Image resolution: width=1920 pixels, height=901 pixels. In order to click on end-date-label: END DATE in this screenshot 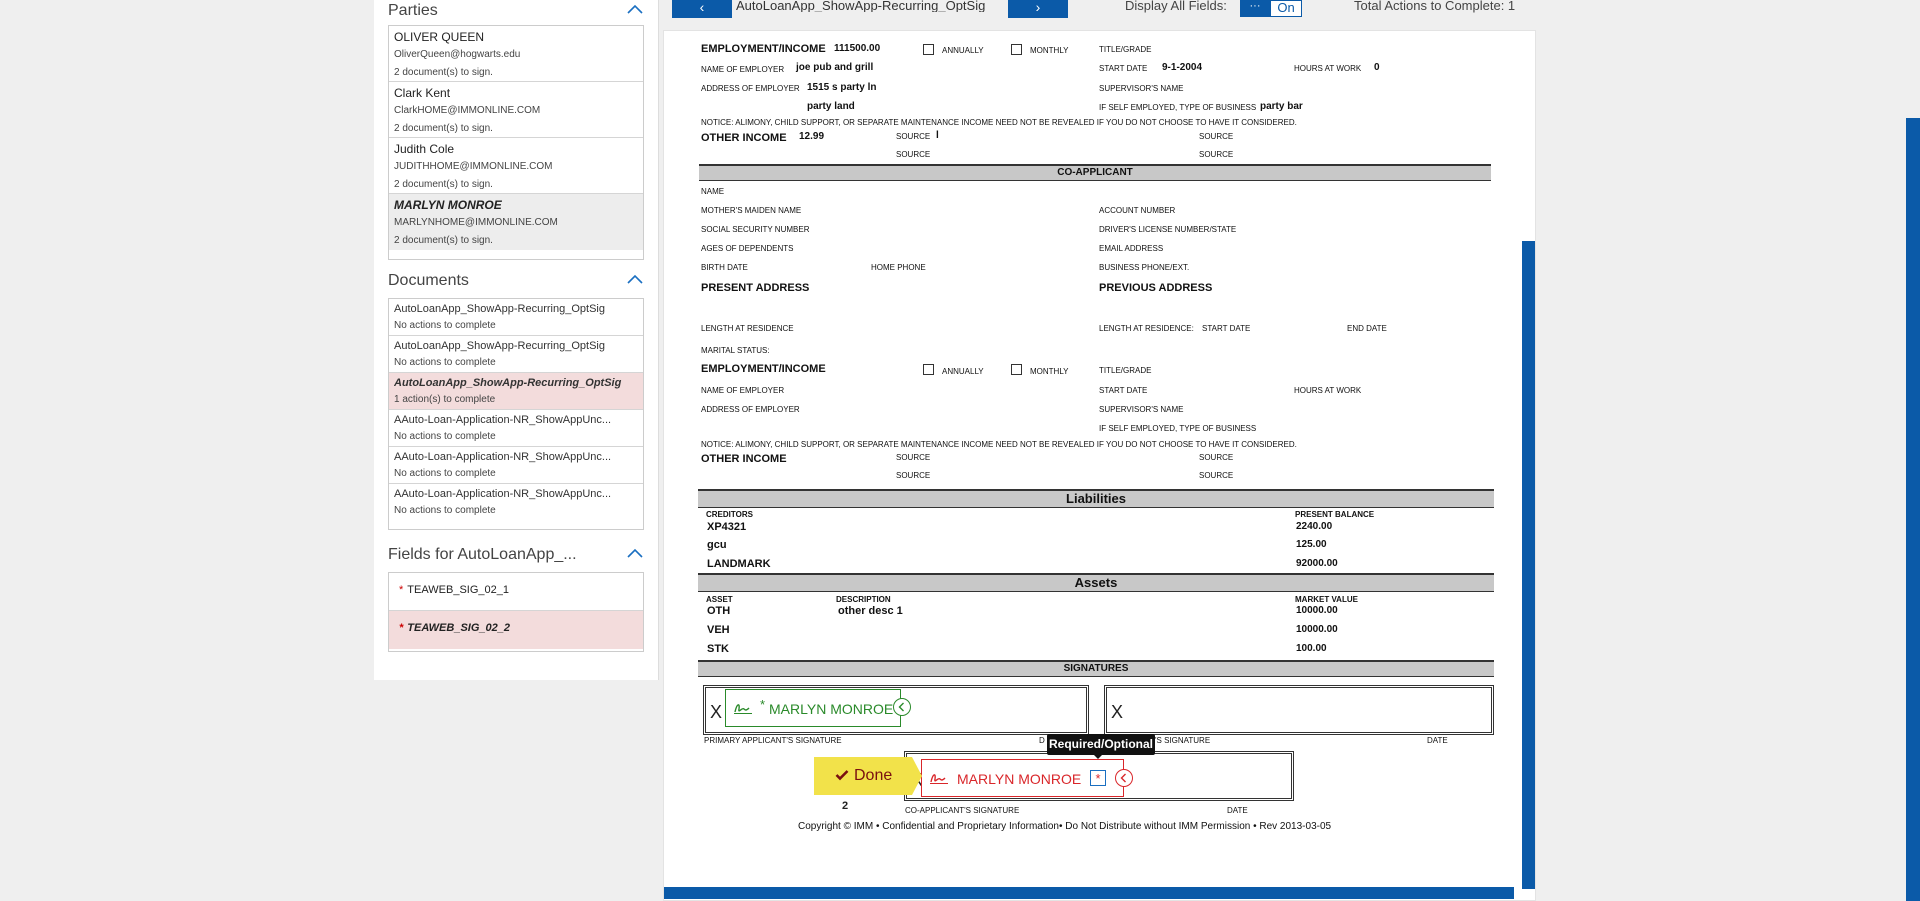, I will do `click(1367, 328)`.